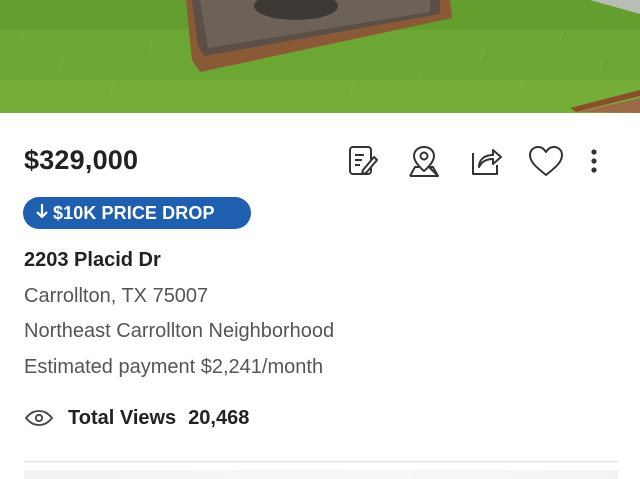 This screenshot has width=640, height=479. I want to click on share-icon, so click(487, 162).